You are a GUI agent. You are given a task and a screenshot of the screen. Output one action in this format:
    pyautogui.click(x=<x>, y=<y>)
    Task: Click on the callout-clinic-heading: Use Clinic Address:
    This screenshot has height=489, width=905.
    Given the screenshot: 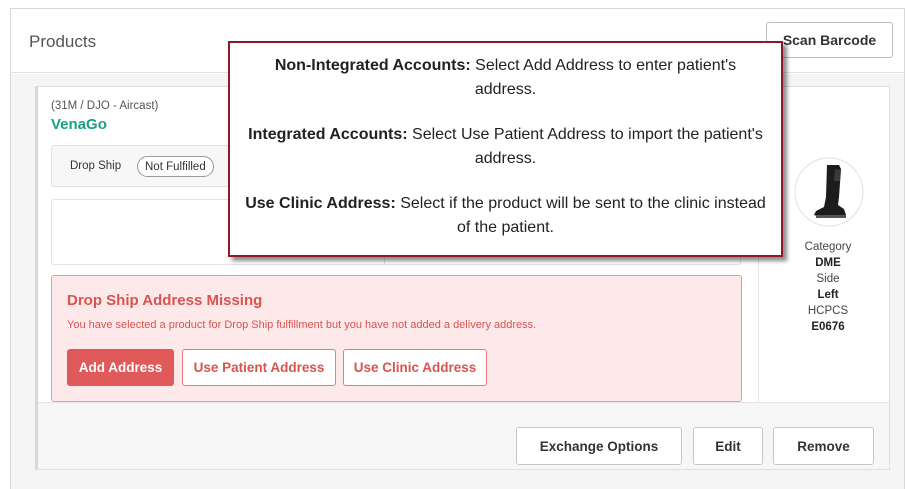 What is the action you would take?
    pyautogui.click(x=320, y=203)
    